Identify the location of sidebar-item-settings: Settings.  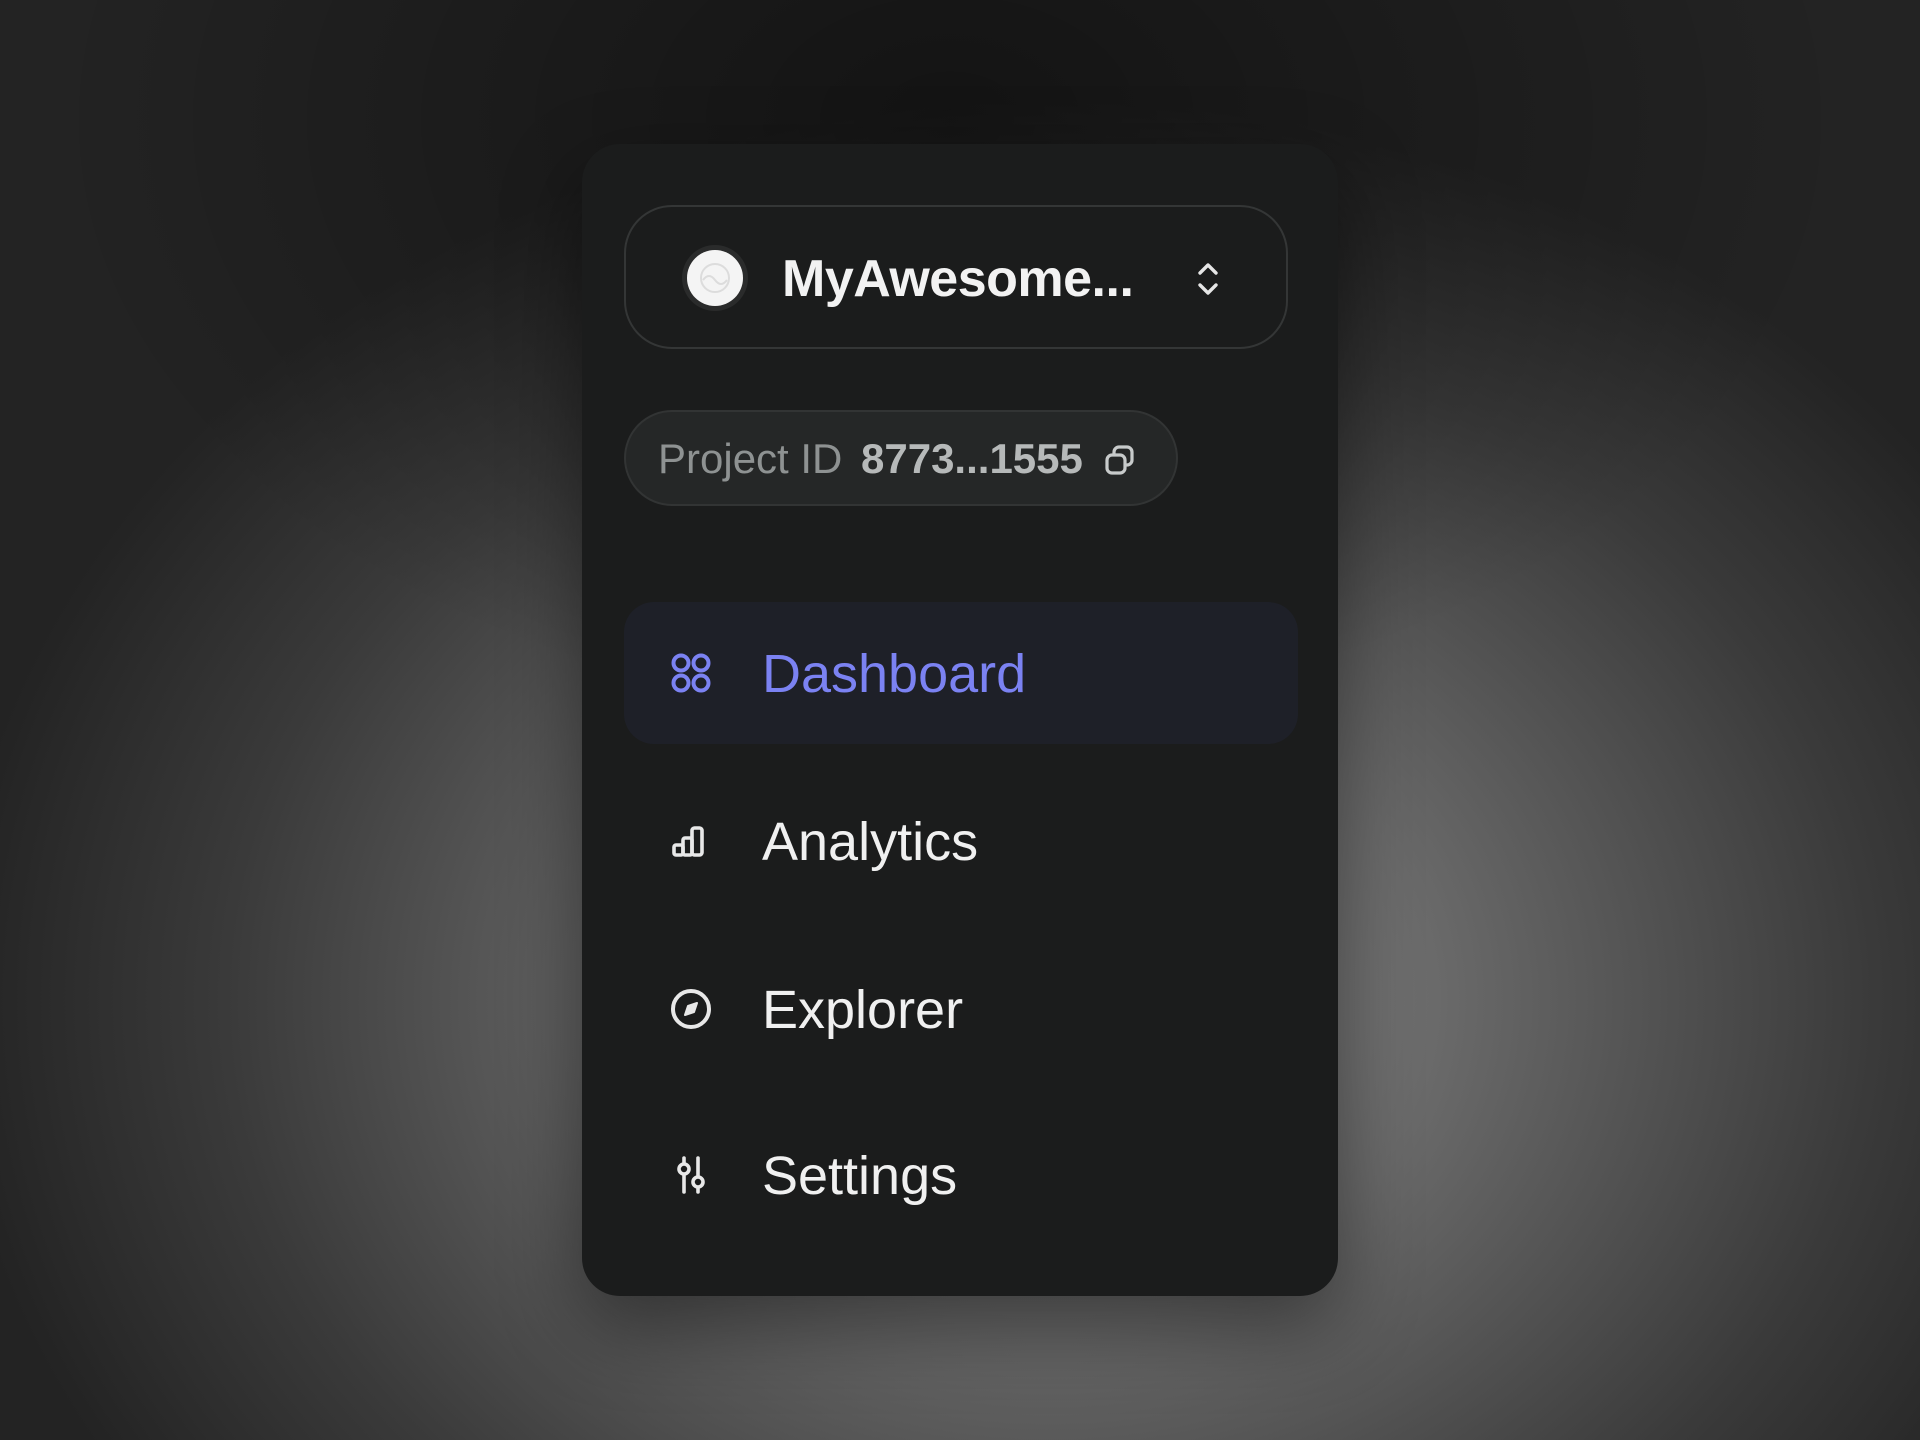
(961, 1175).